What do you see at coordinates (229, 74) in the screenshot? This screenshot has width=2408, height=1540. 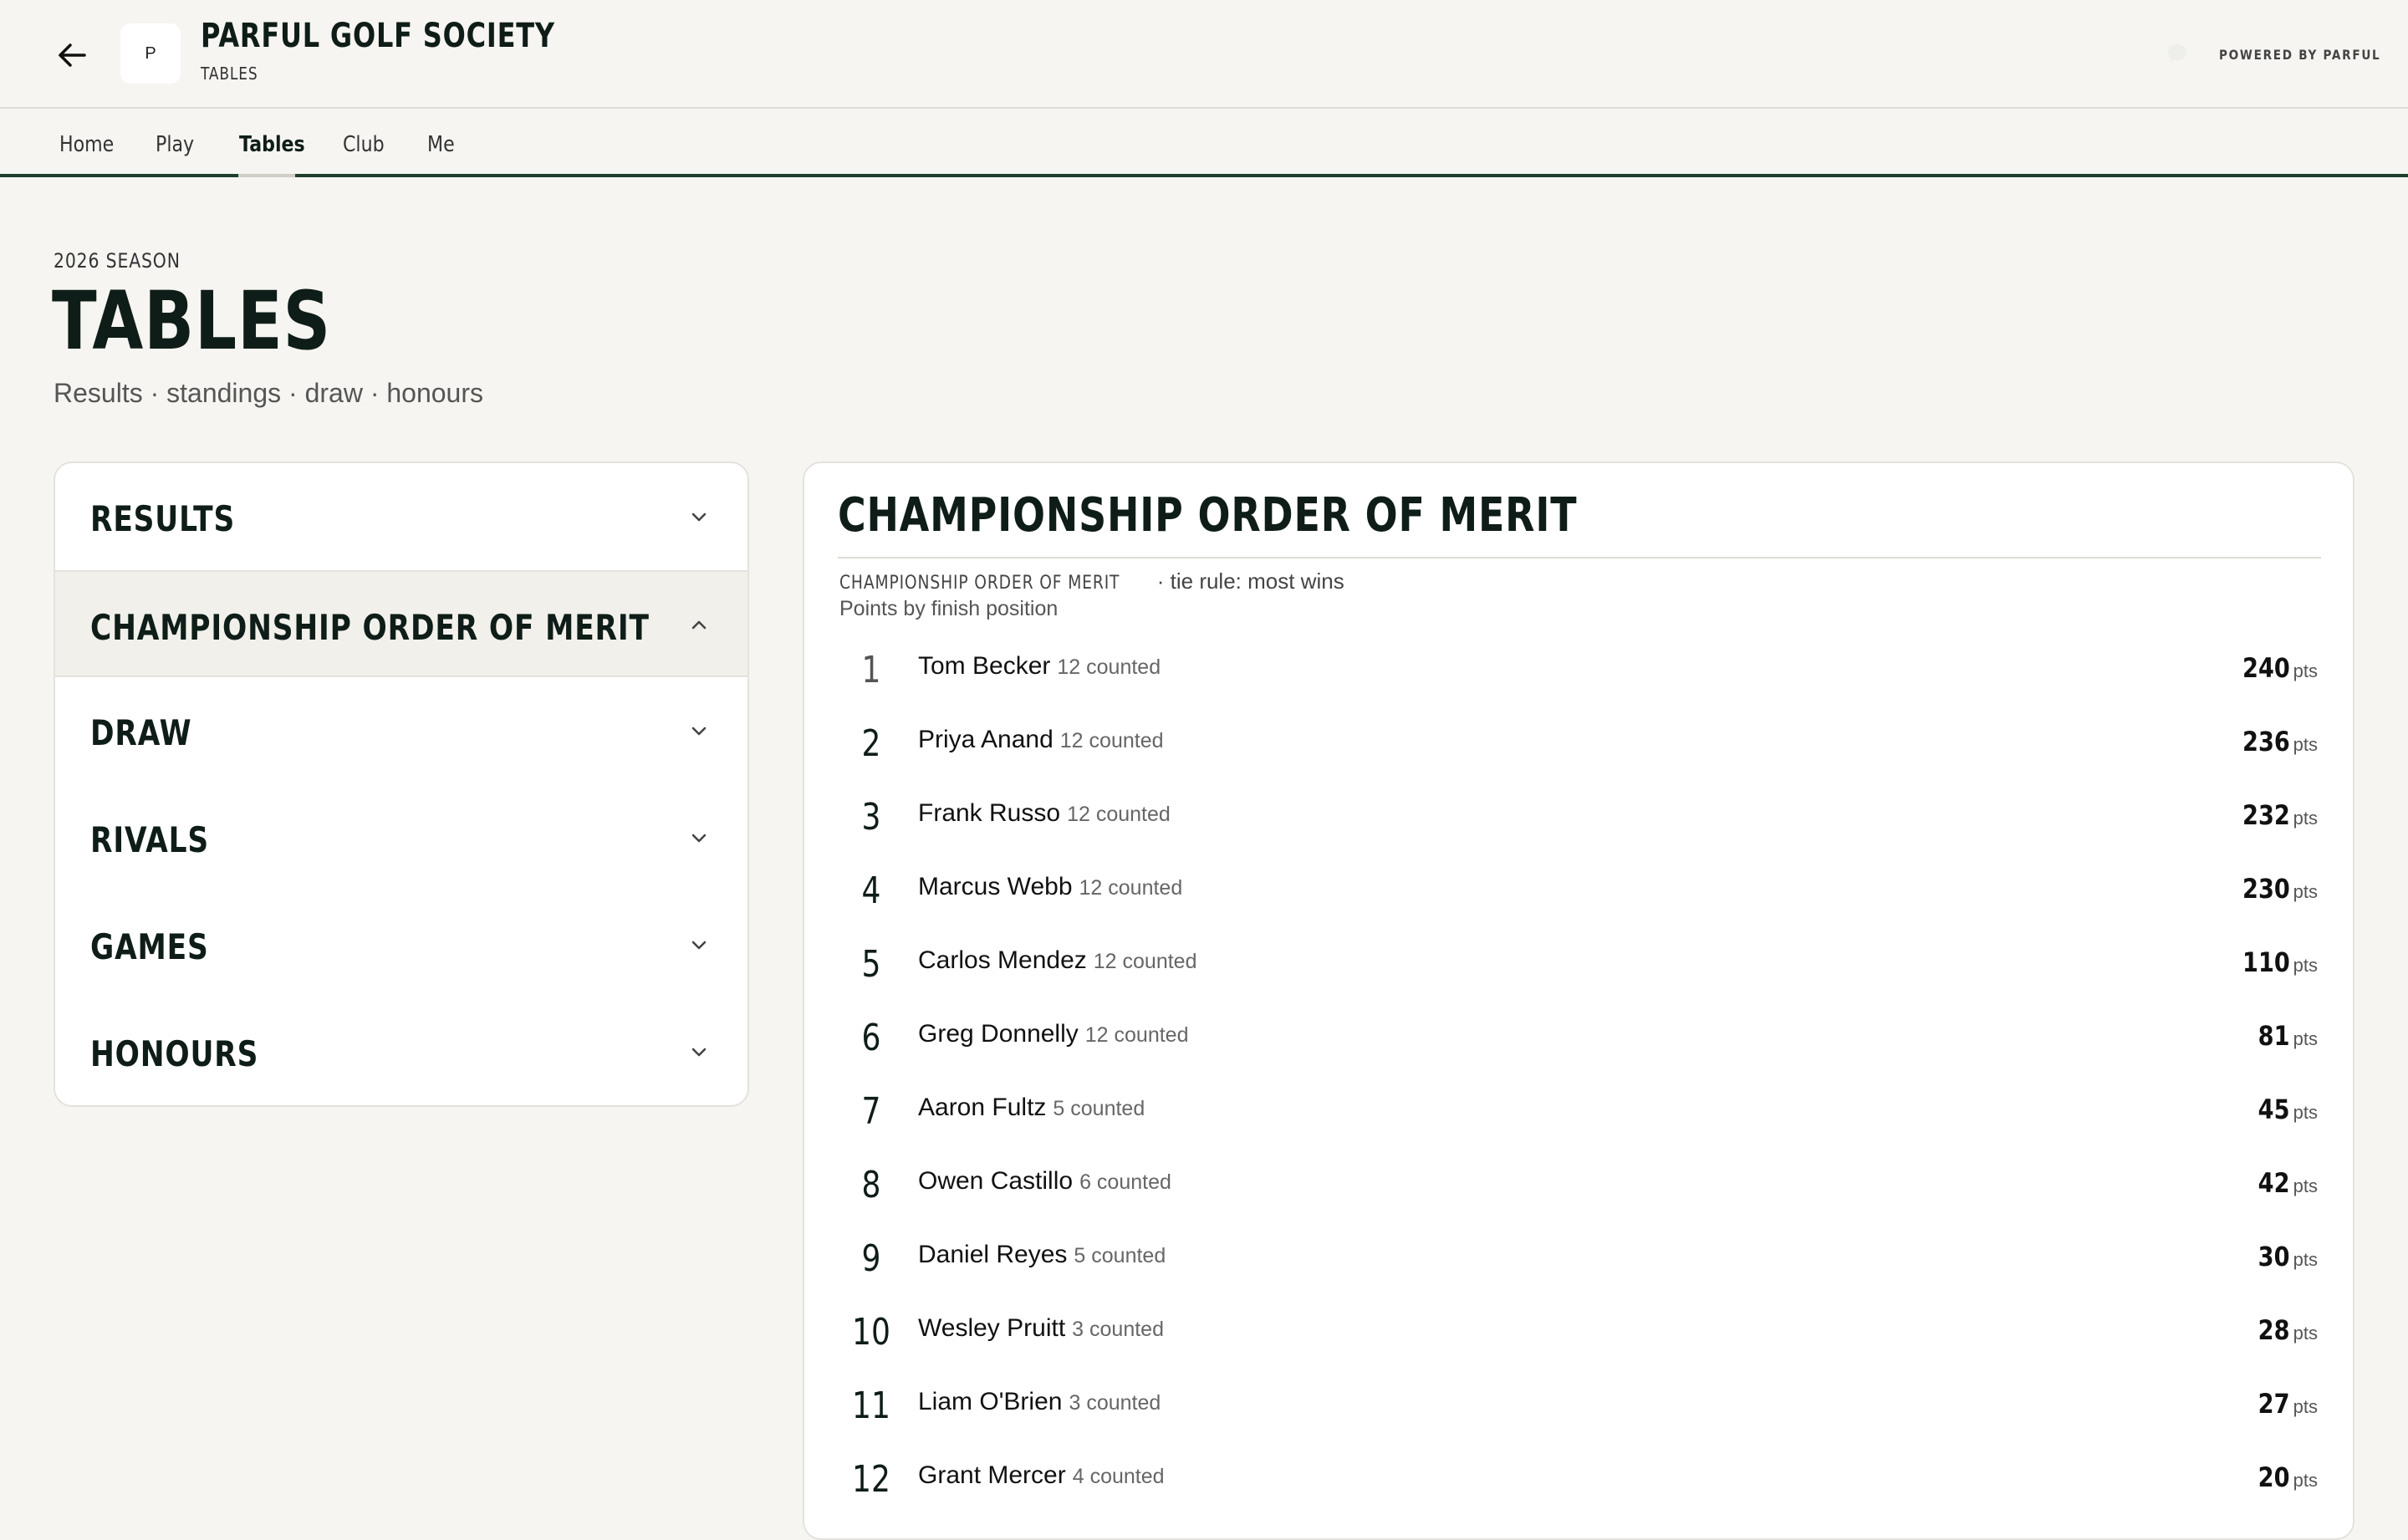 I see `section-subtitle: TABLES` at bounding box center [229, 74].